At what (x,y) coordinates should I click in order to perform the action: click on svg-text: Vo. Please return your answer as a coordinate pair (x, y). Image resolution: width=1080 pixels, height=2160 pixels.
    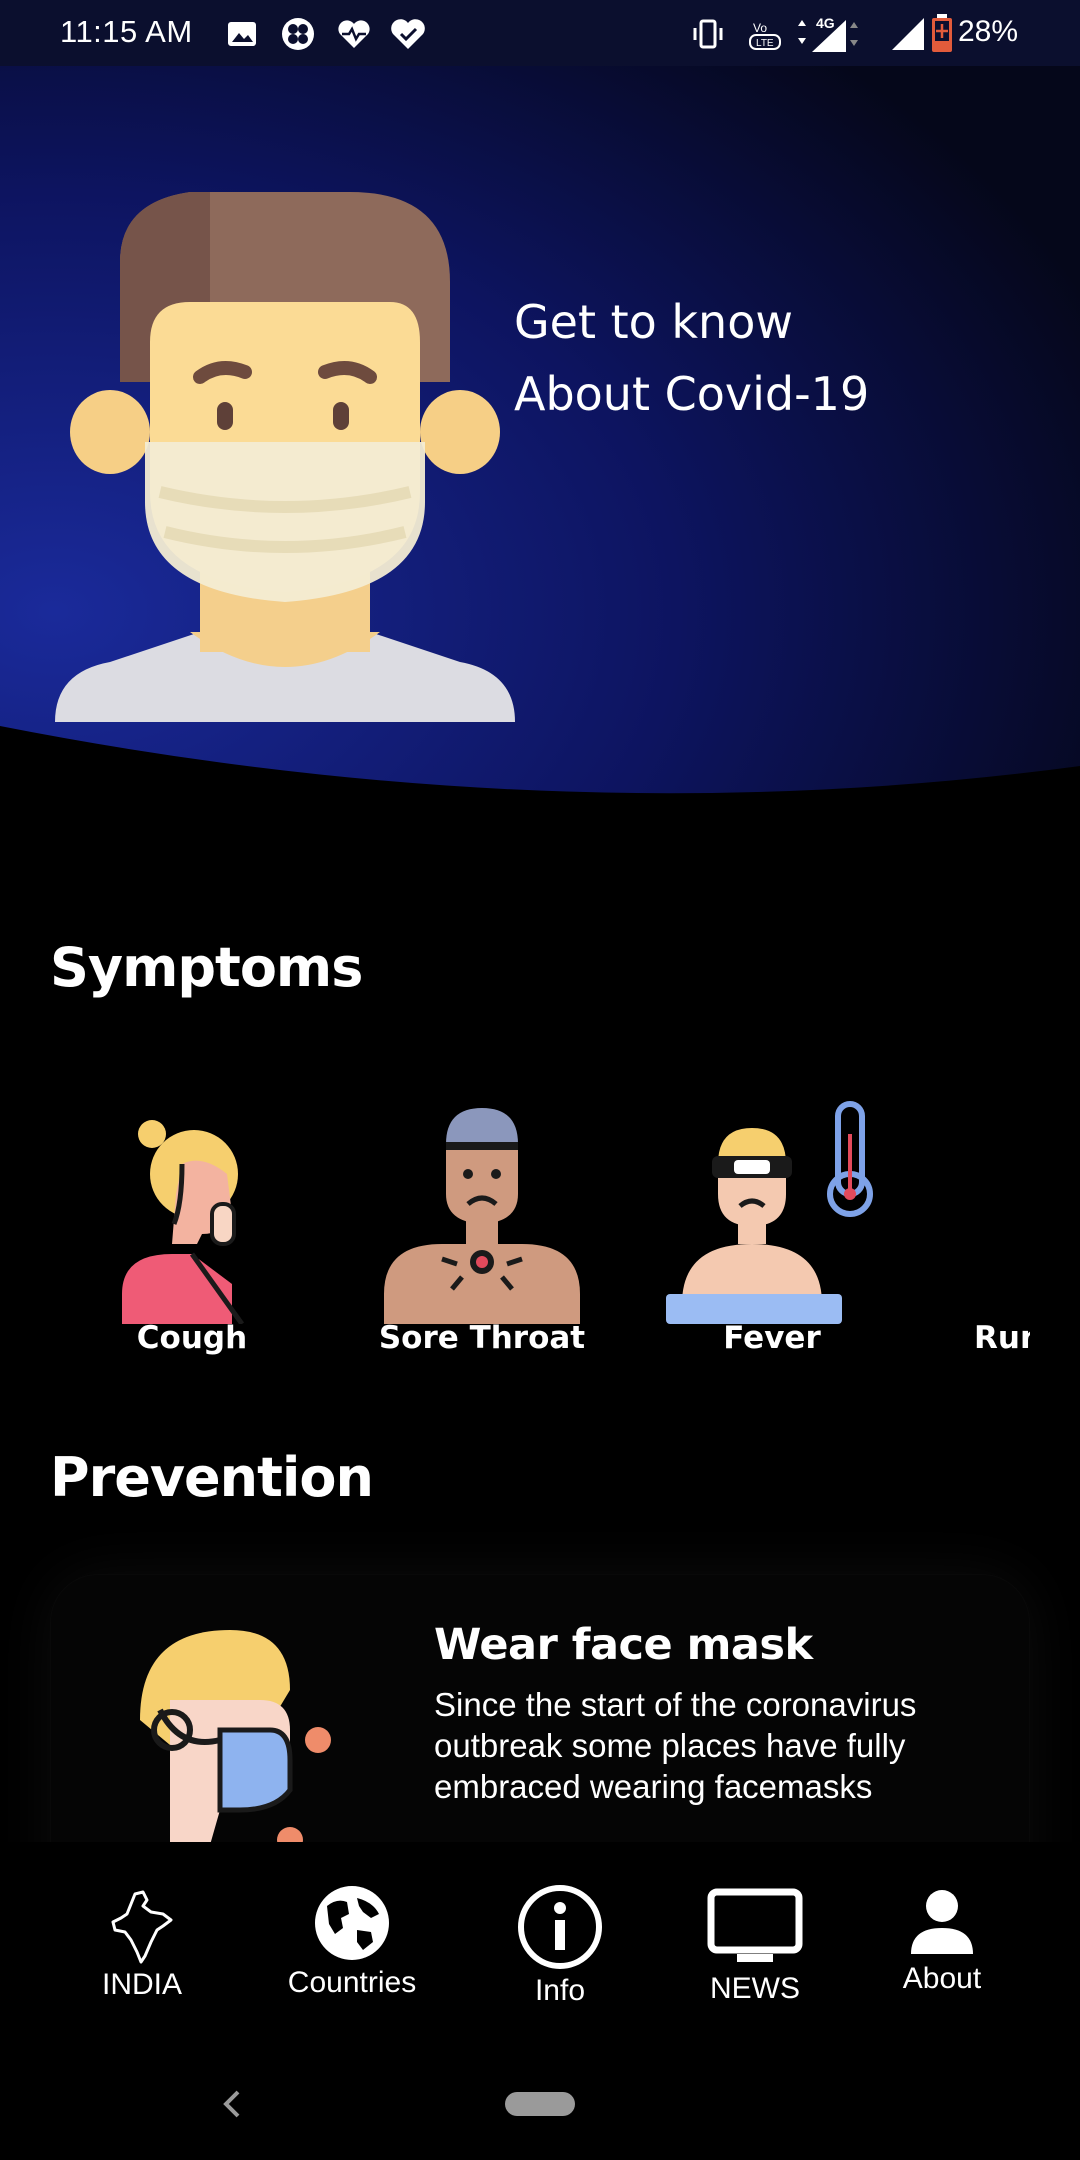
    Looking at the image, I should click on (760, 28).